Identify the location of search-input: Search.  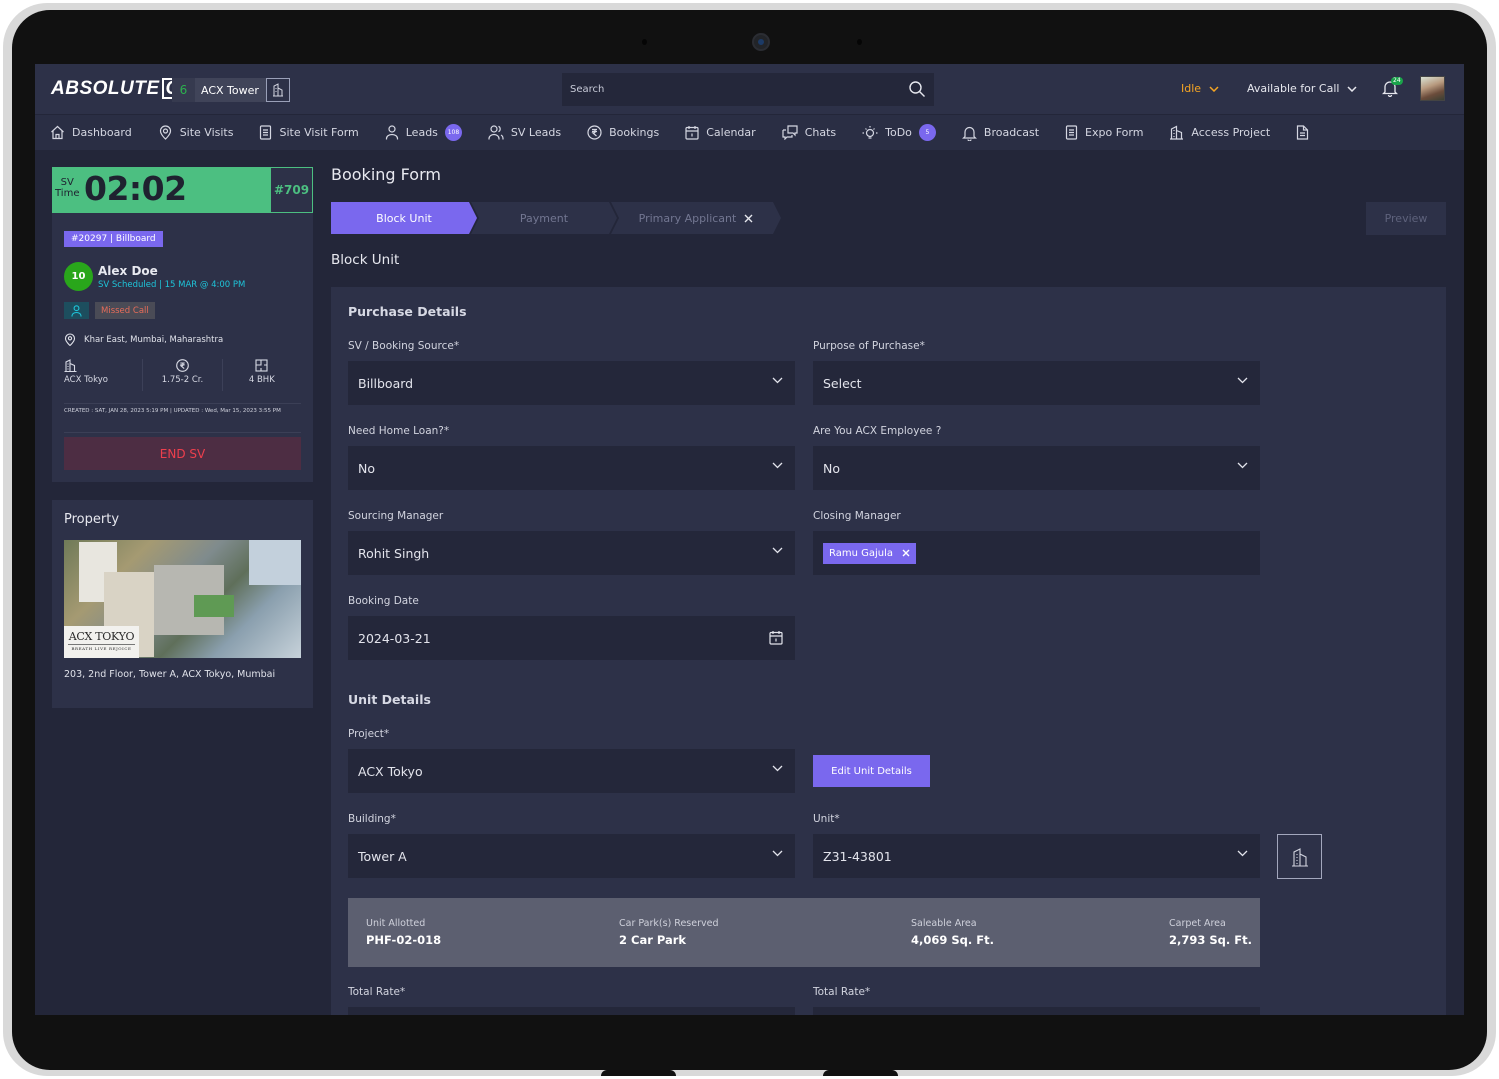
(748, 89).